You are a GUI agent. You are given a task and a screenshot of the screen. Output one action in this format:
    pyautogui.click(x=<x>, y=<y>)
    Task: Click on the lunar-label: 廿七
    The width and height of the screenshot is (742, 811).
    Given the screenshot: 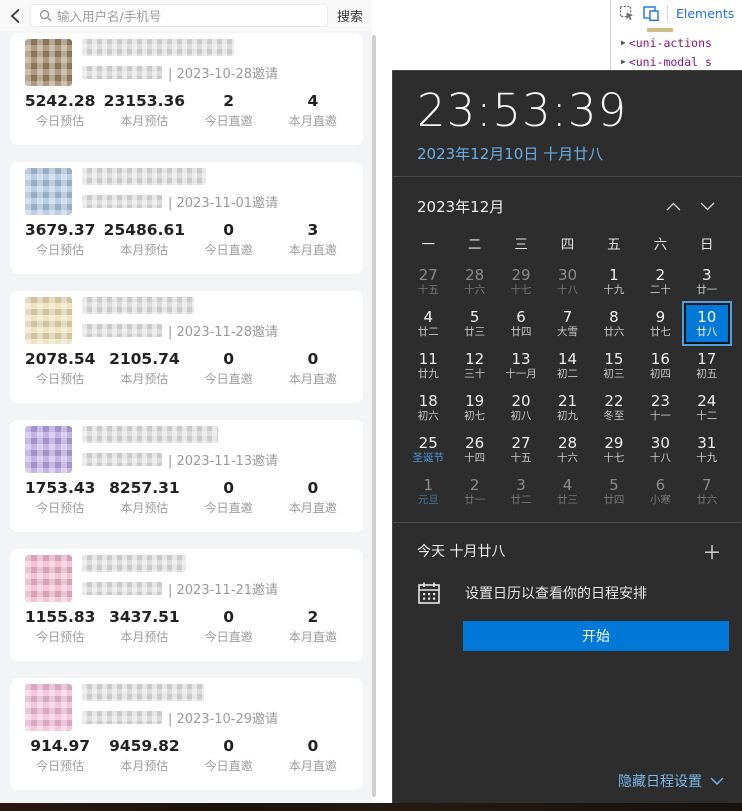 What is the action you would take?
    pyautogui.click(x=660, y=331)
    